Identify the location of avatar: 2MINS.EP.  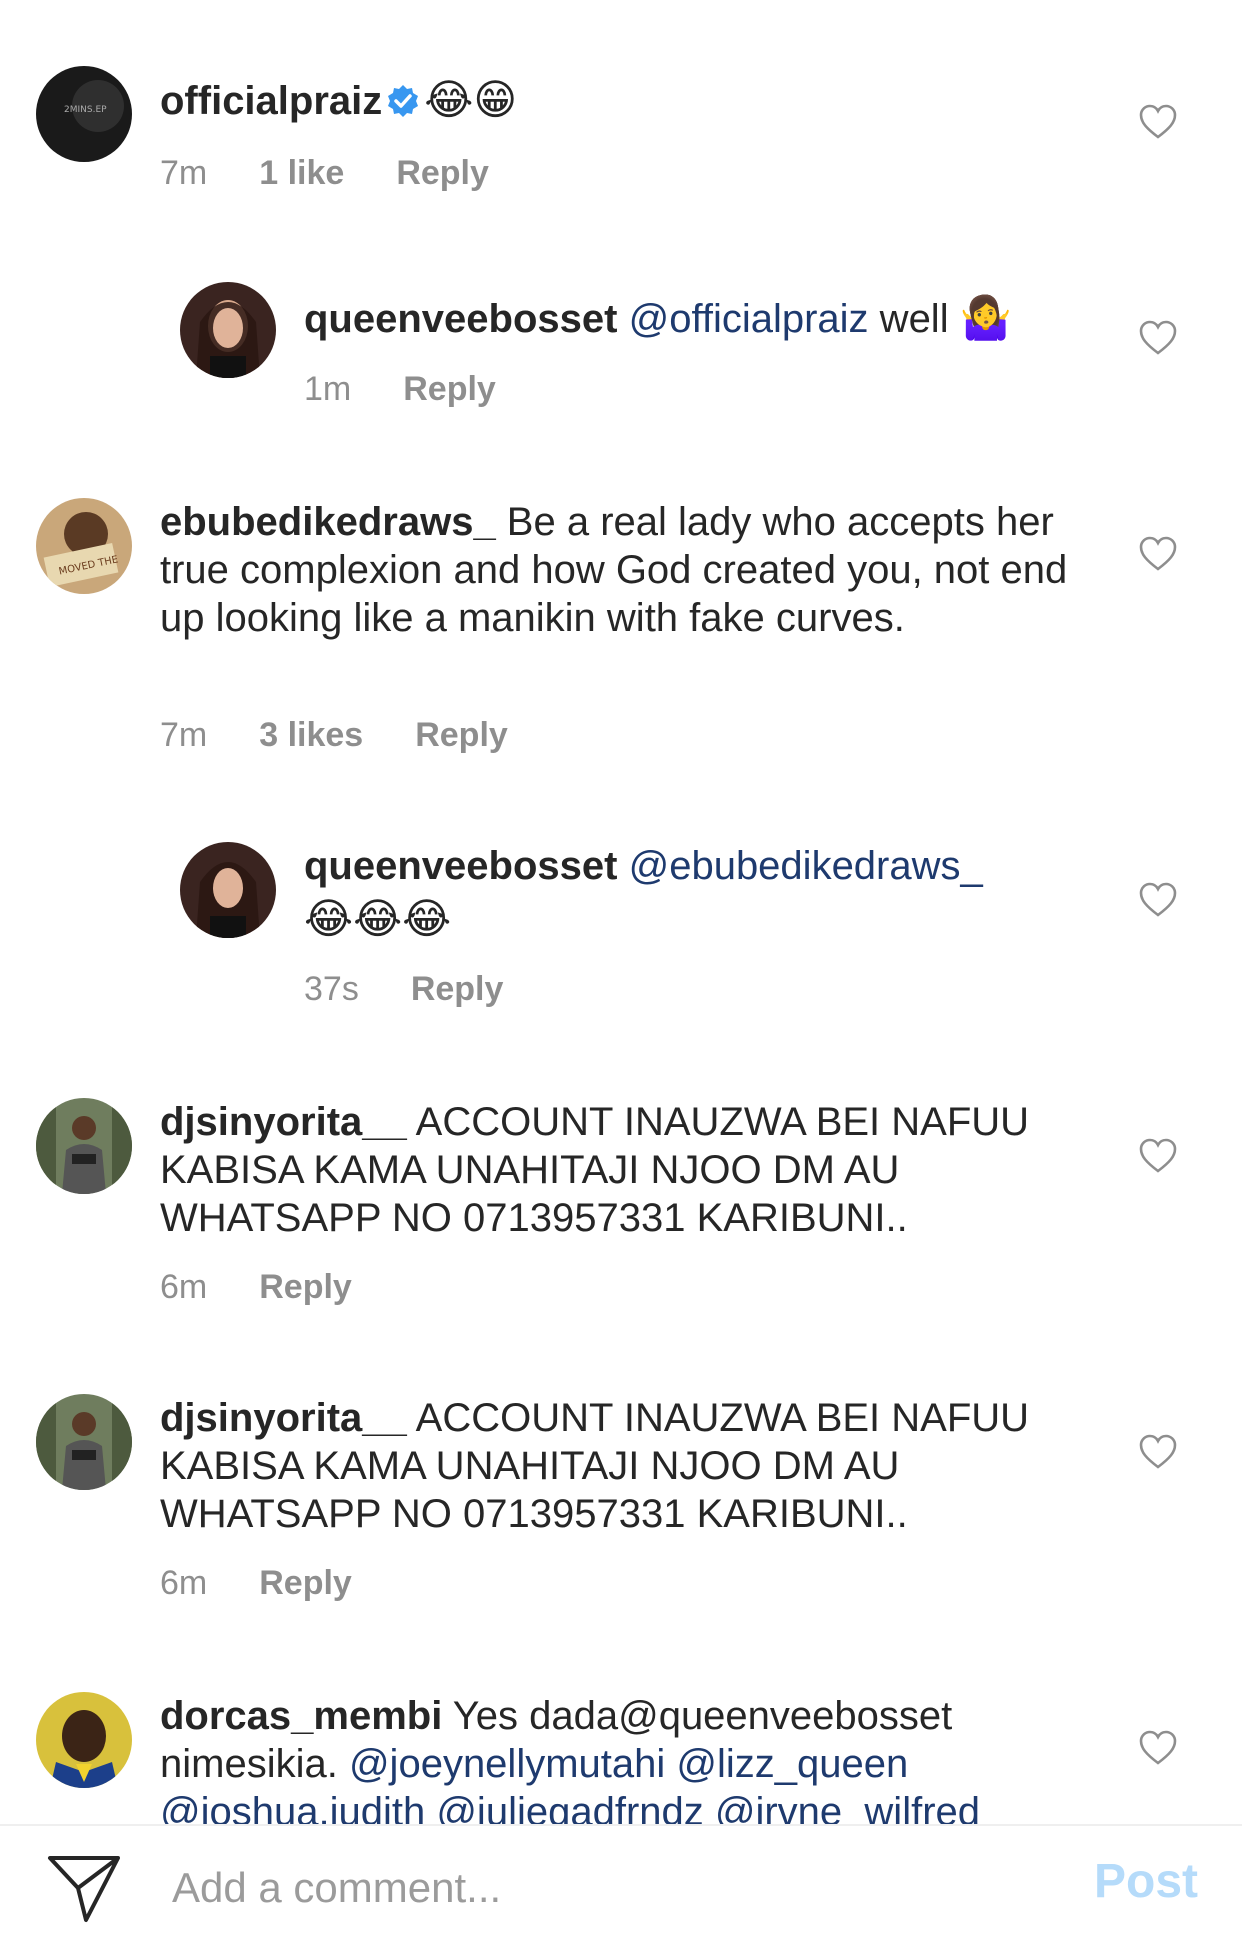
(84, 114).